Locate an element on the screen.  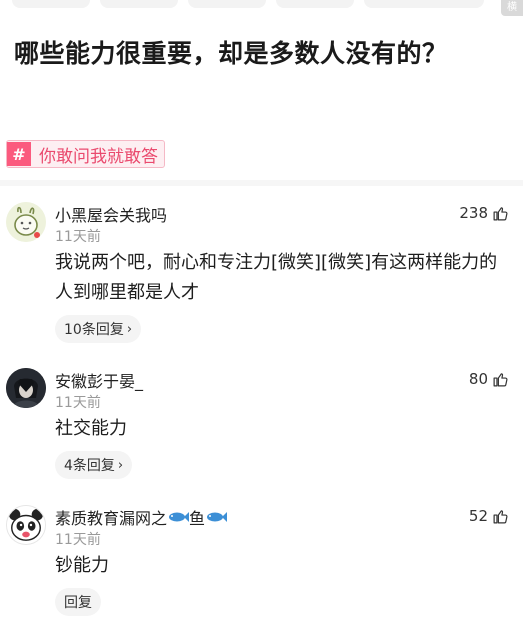
comment-username: 素质教育漏网之 鱼 is located at coordinates (141, 517).